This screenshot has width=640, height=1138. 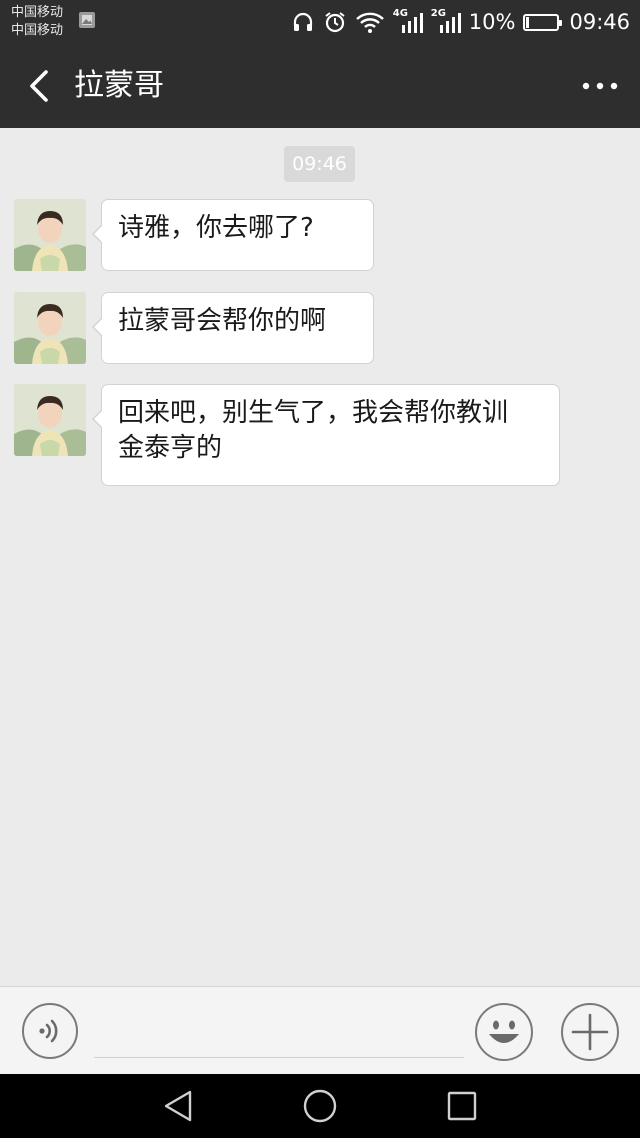 I want to click on signal-4g: 4G, so click(x=408, y=22).